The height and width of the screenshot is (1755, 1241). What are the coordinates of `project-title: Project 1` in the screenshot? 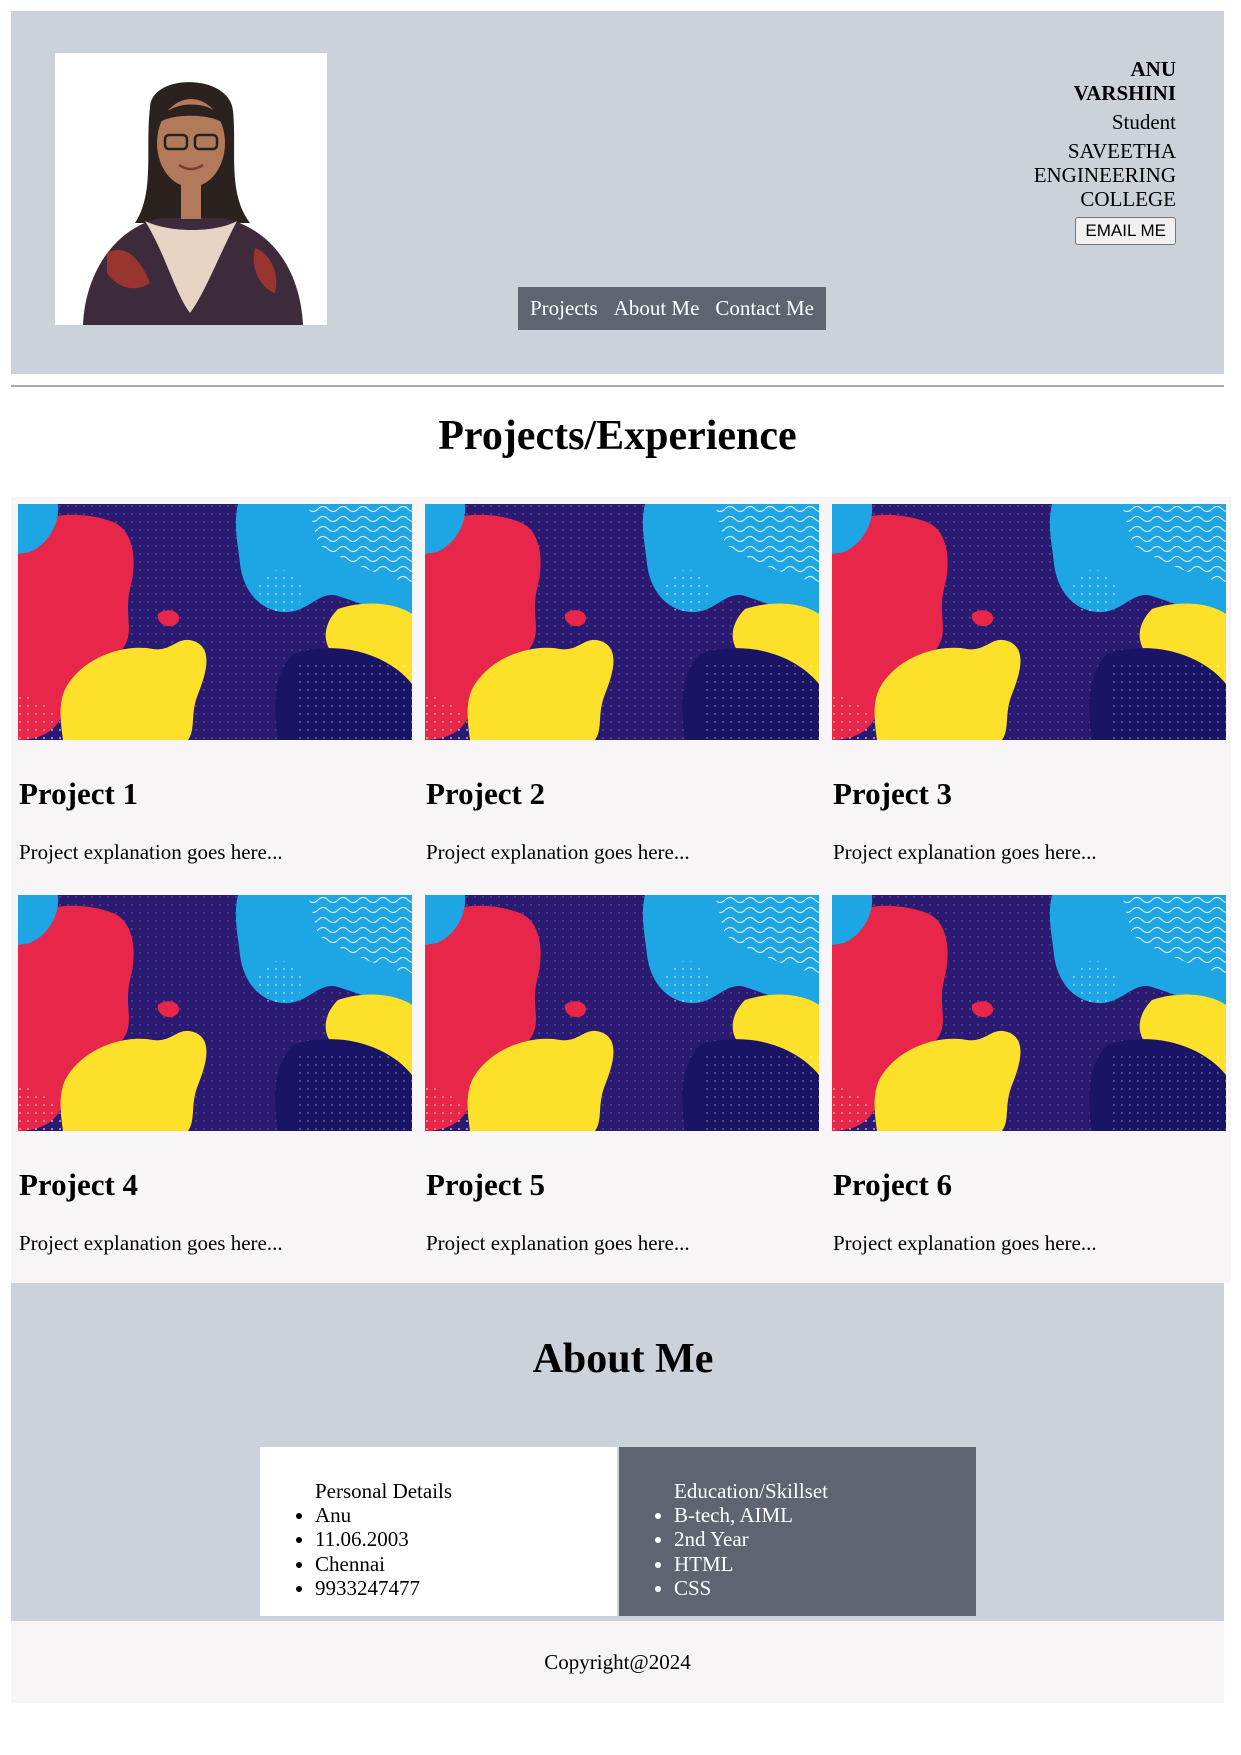 It's located at (79, 793).